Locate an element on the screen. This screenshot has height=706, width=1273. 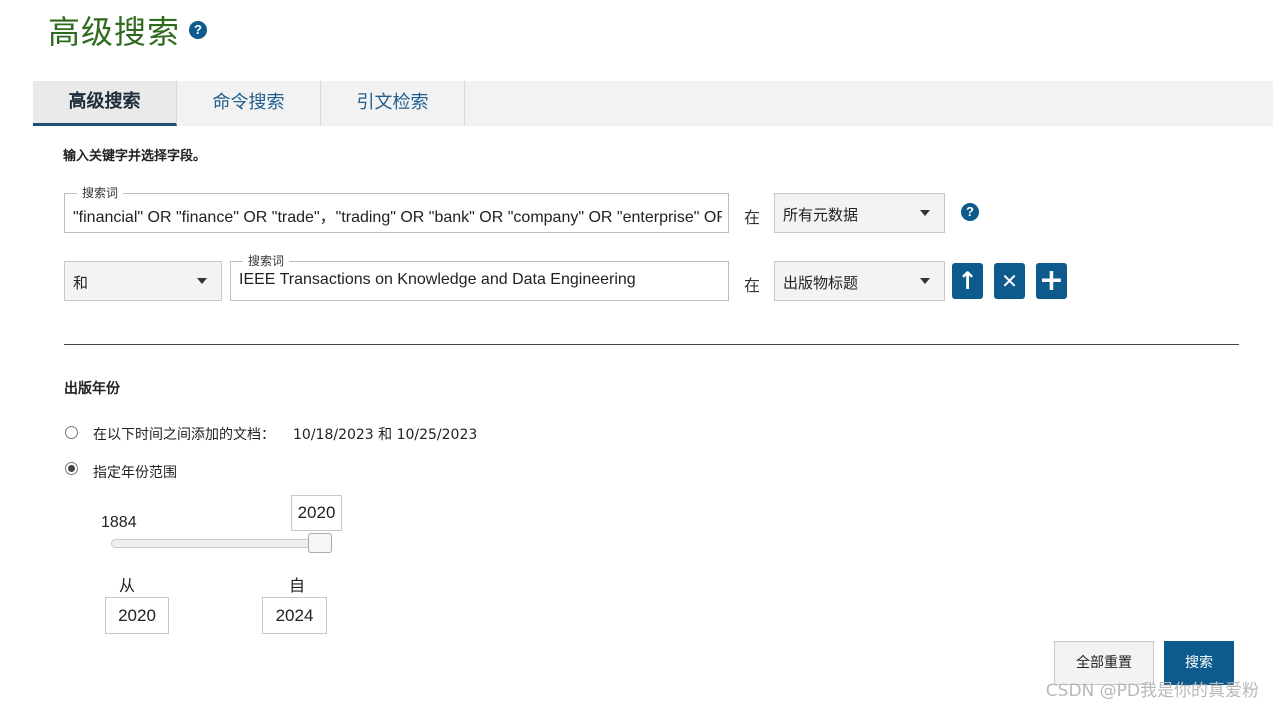
add-row-button: + is located at coordinates (1051, 281).